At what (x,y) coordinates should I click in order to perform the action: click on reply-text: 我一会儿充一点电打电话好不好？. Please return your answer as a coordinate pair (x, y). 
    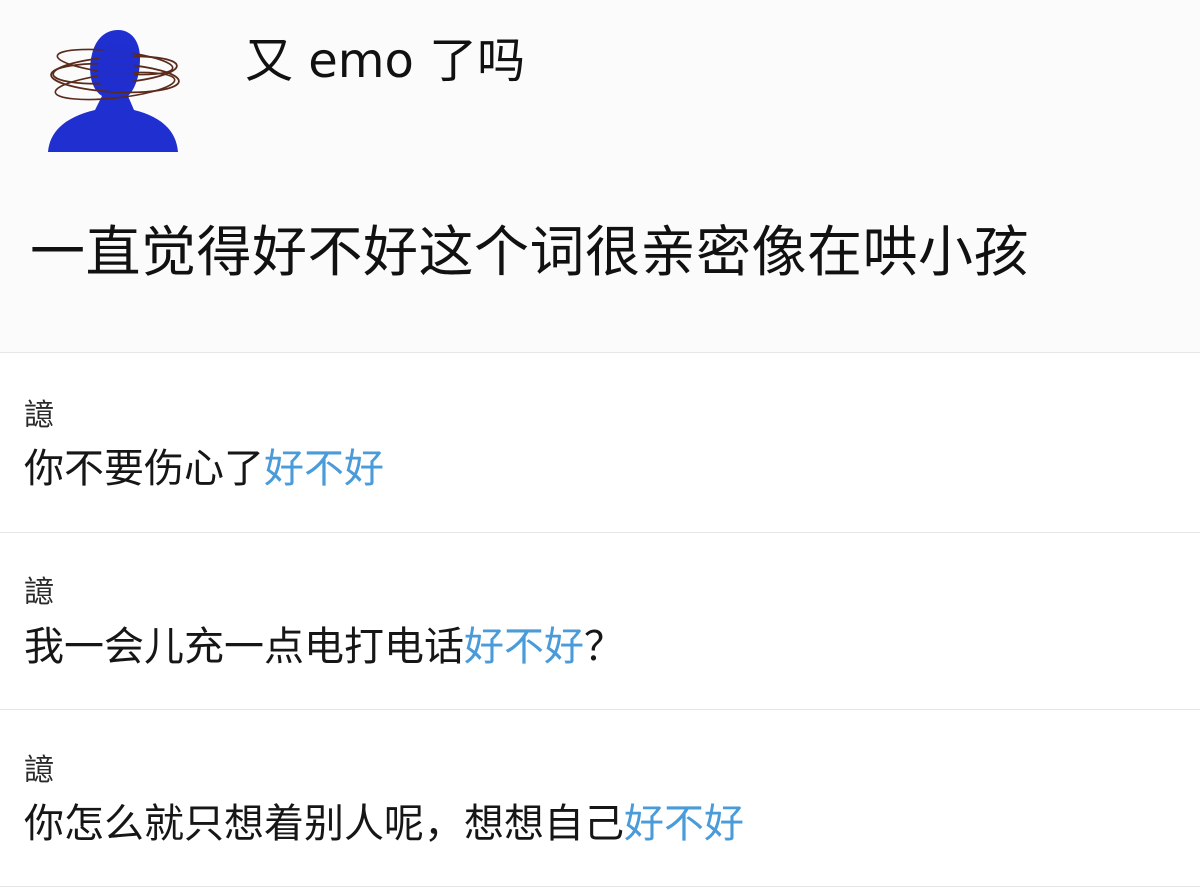
    Looking at the image, I should click on (324, 647).